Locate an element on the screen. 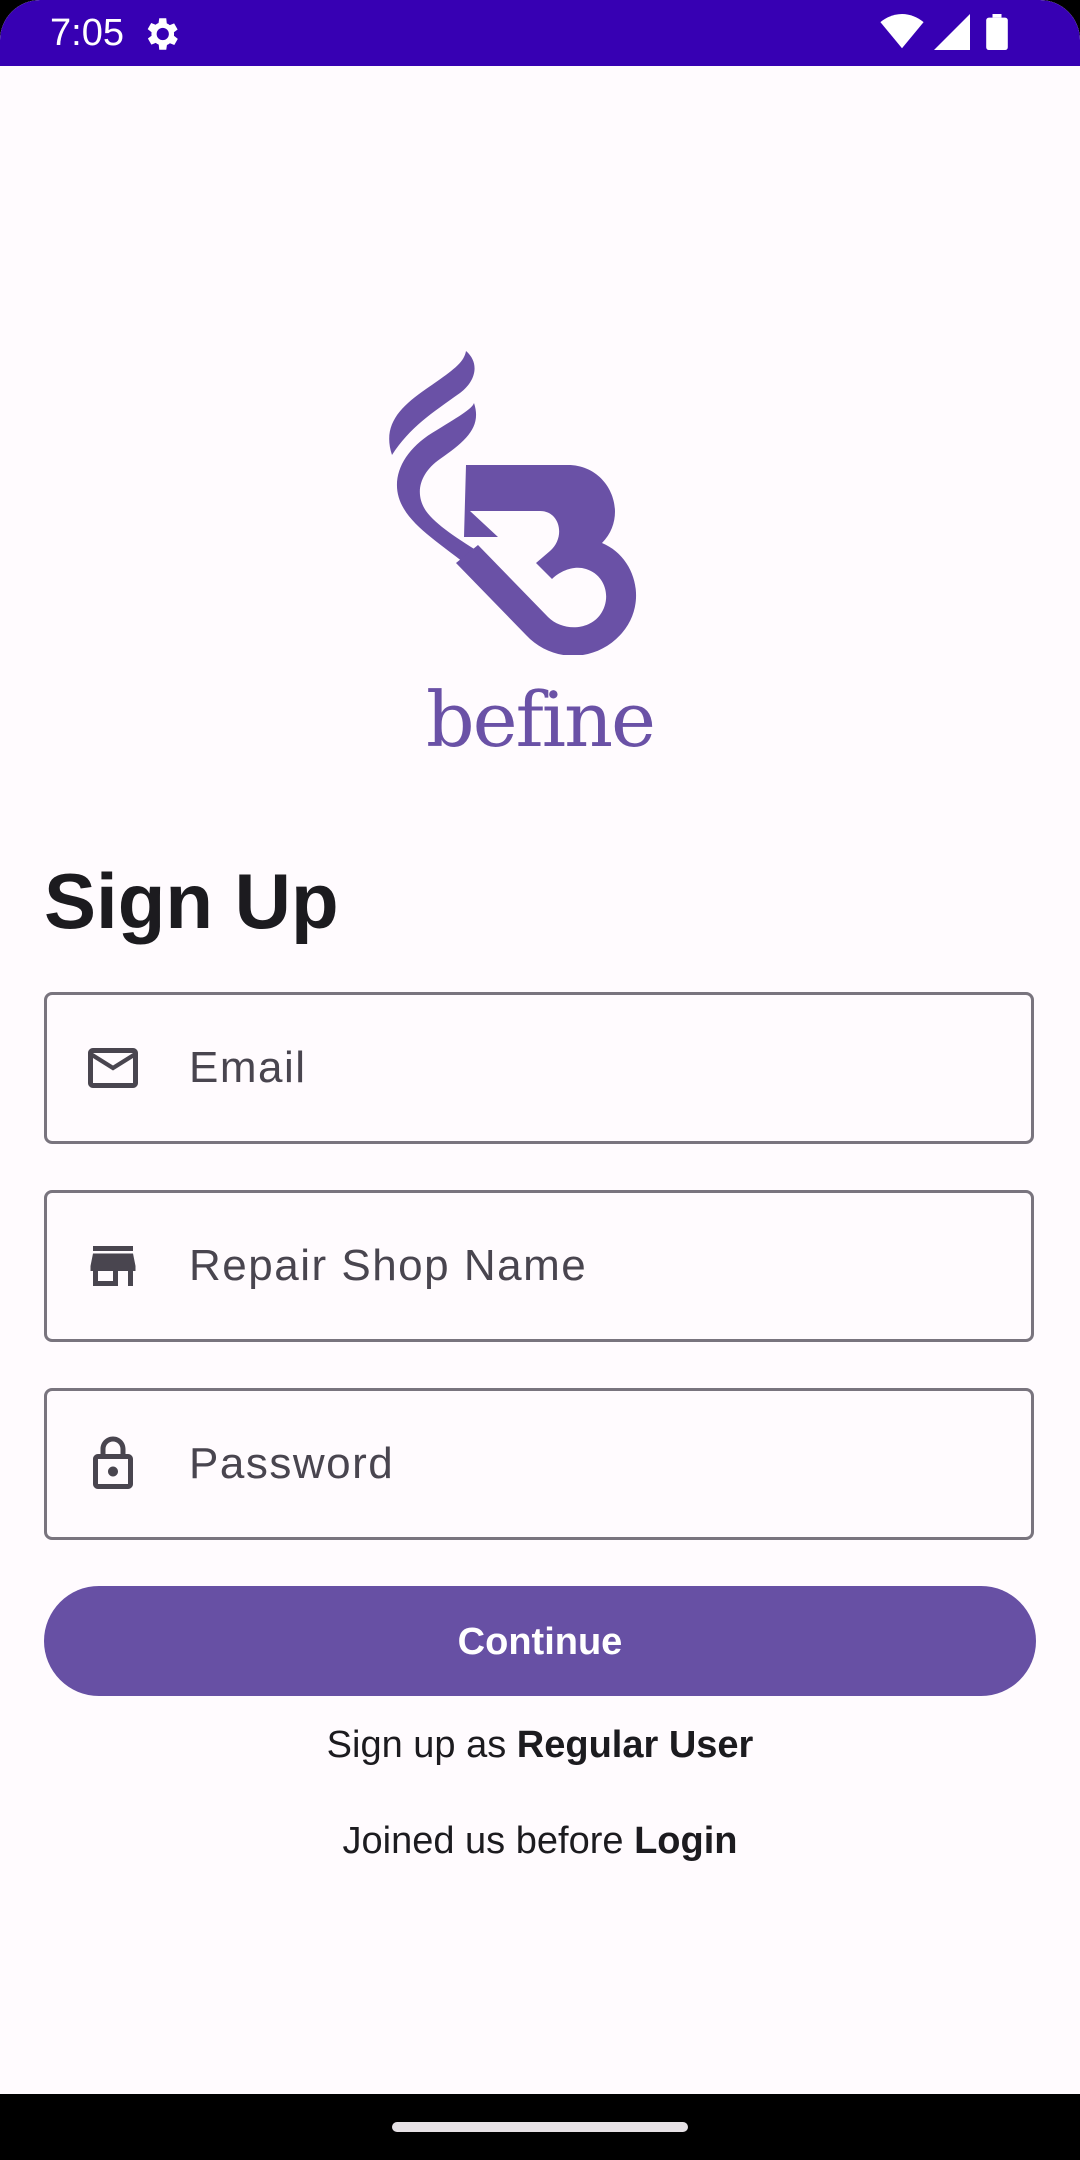 The width and height of the screenshot is (1080, 2160). login-prefix: Joined us before is located at coordinates (483, 1841).